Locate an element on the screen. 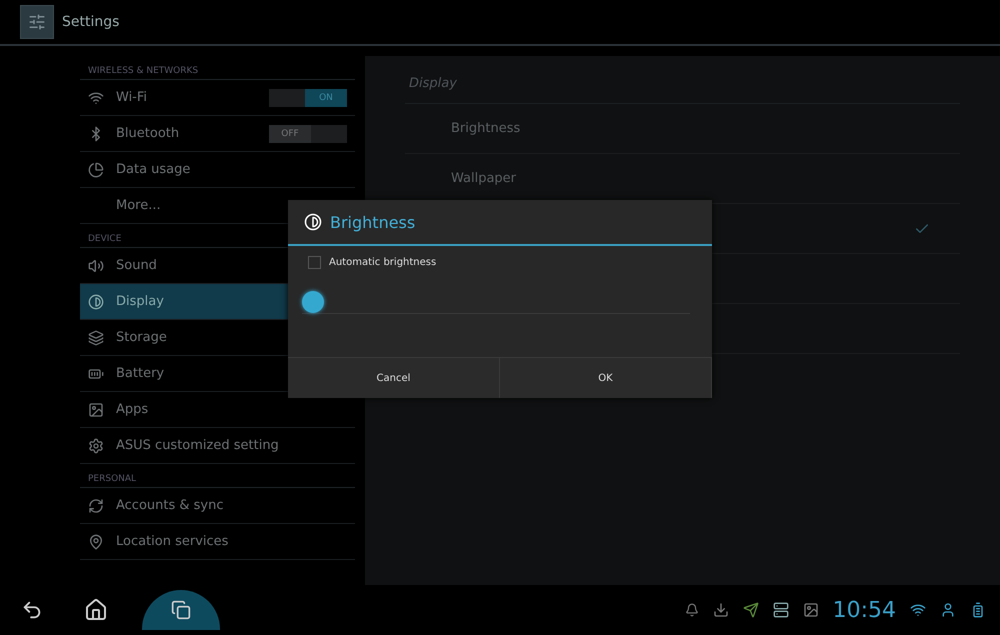 This screenshot has height=635, width=1000. clock: 10:54 is located at coordinates (864, 610).